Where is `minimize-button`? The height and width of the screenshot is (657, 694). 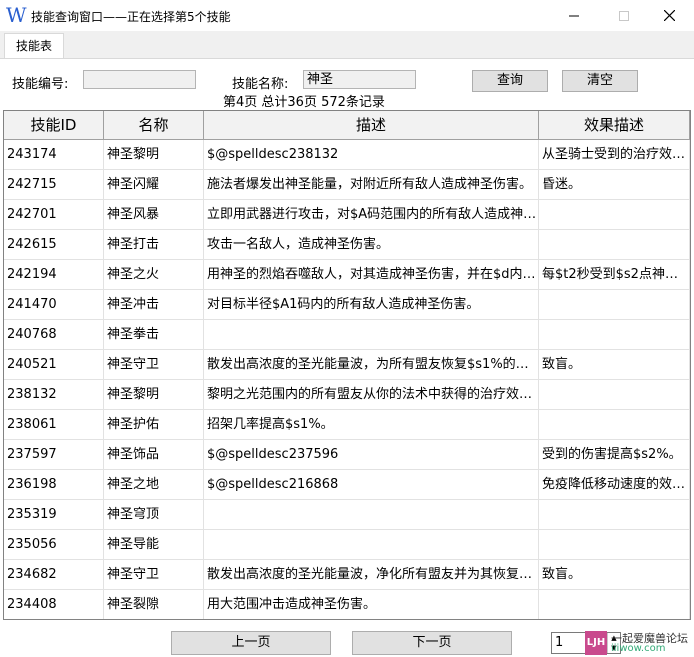 minimize-button is located at coordinates (574, 15).